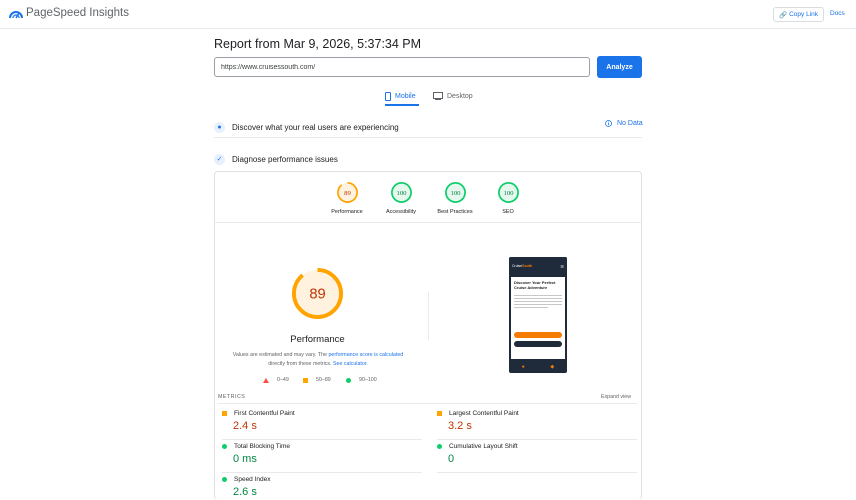  Describe the element at coordinates (322, 454) in the screenshot. I see `metric-total-blocking-time: Total Blocking Time 0 ms` at that location.